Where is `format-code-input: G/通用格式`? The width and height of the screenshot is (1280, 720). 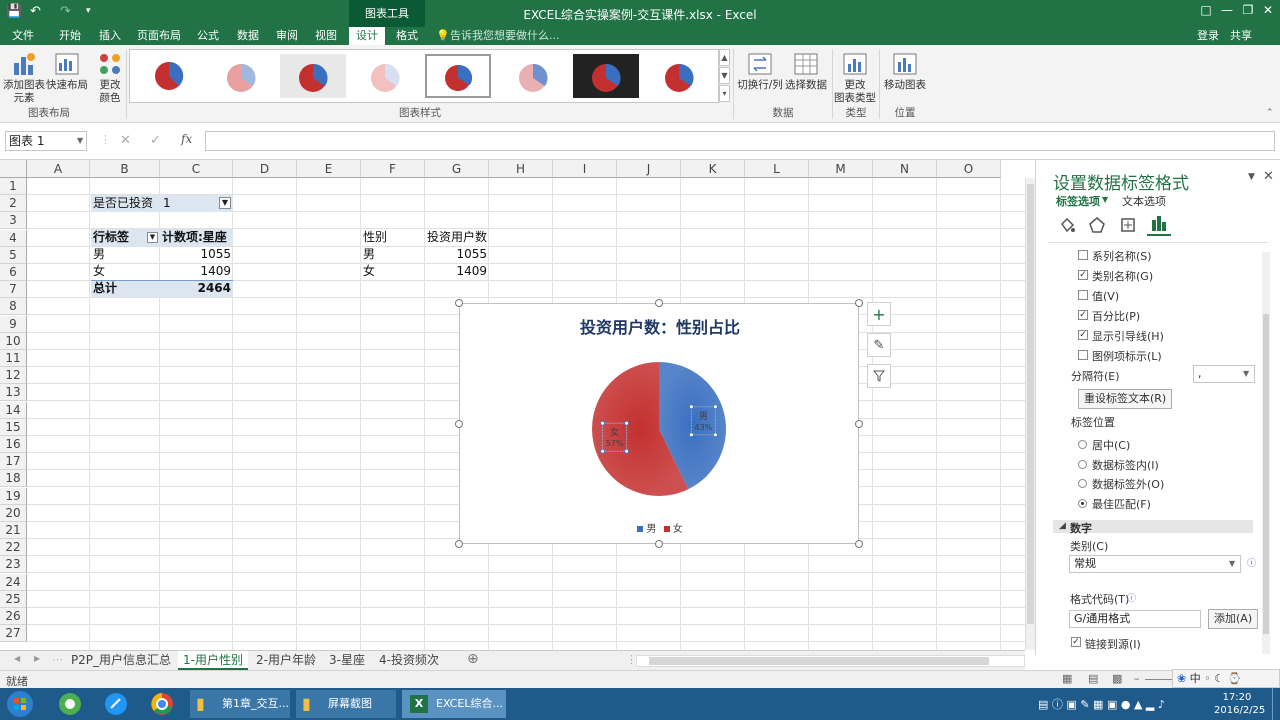 format-code-input: G/通用格式 is located at coordinates (1135, 619).